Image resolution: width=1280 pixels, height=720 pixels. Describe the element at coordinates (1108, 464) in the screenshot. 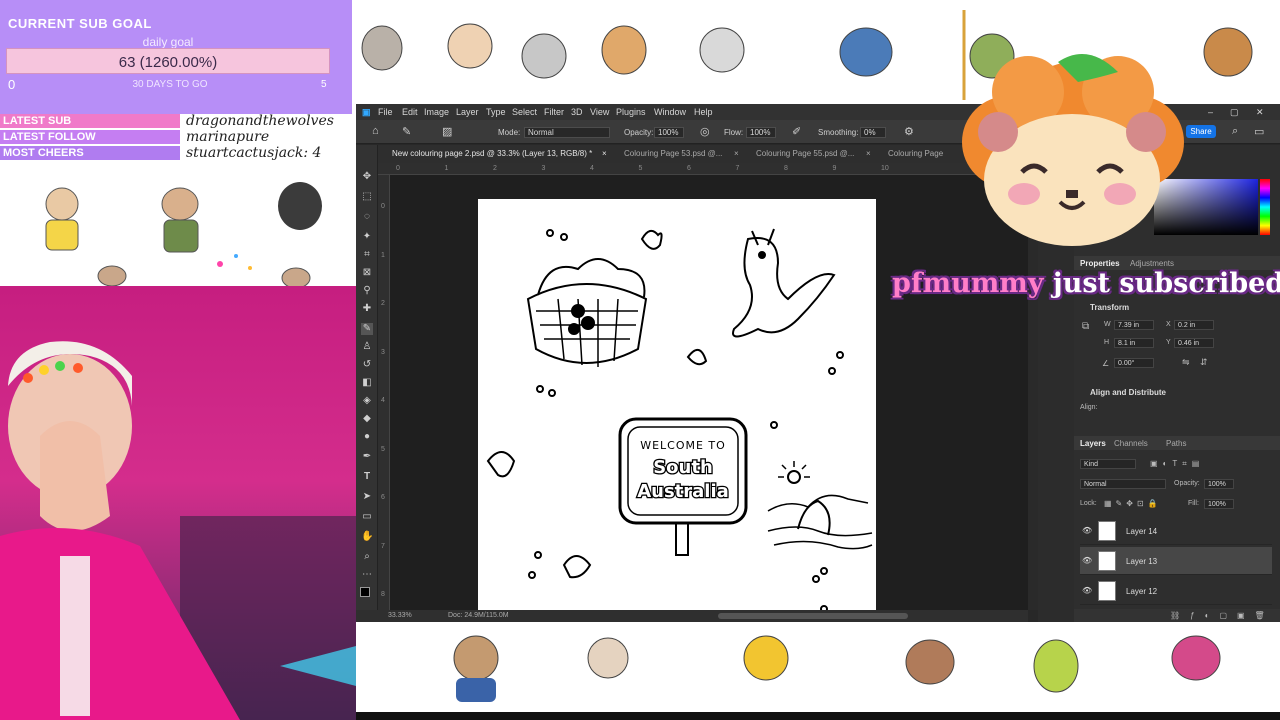

I see `layer-filter-kind: Kind` at that location.